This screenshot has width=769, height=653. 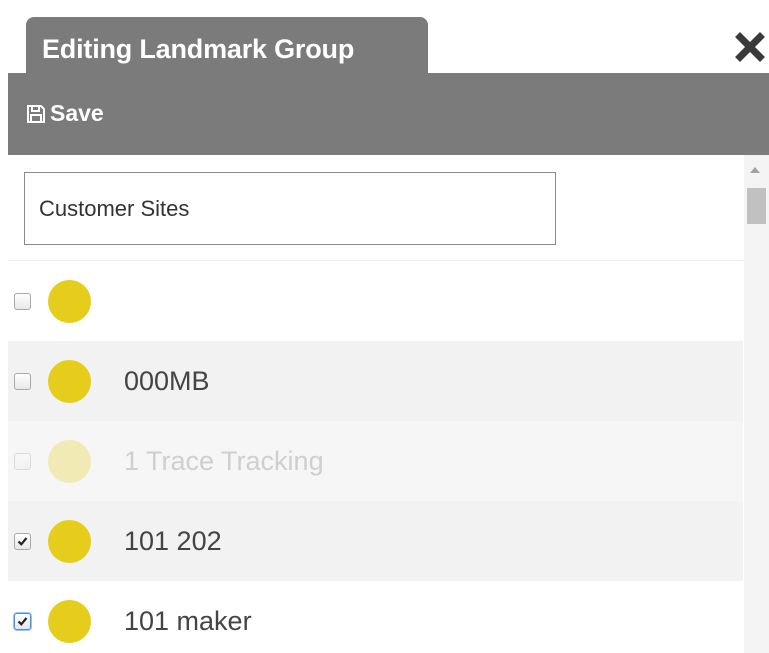 I want to click on save-label: Save, so click(x=77, y=113).